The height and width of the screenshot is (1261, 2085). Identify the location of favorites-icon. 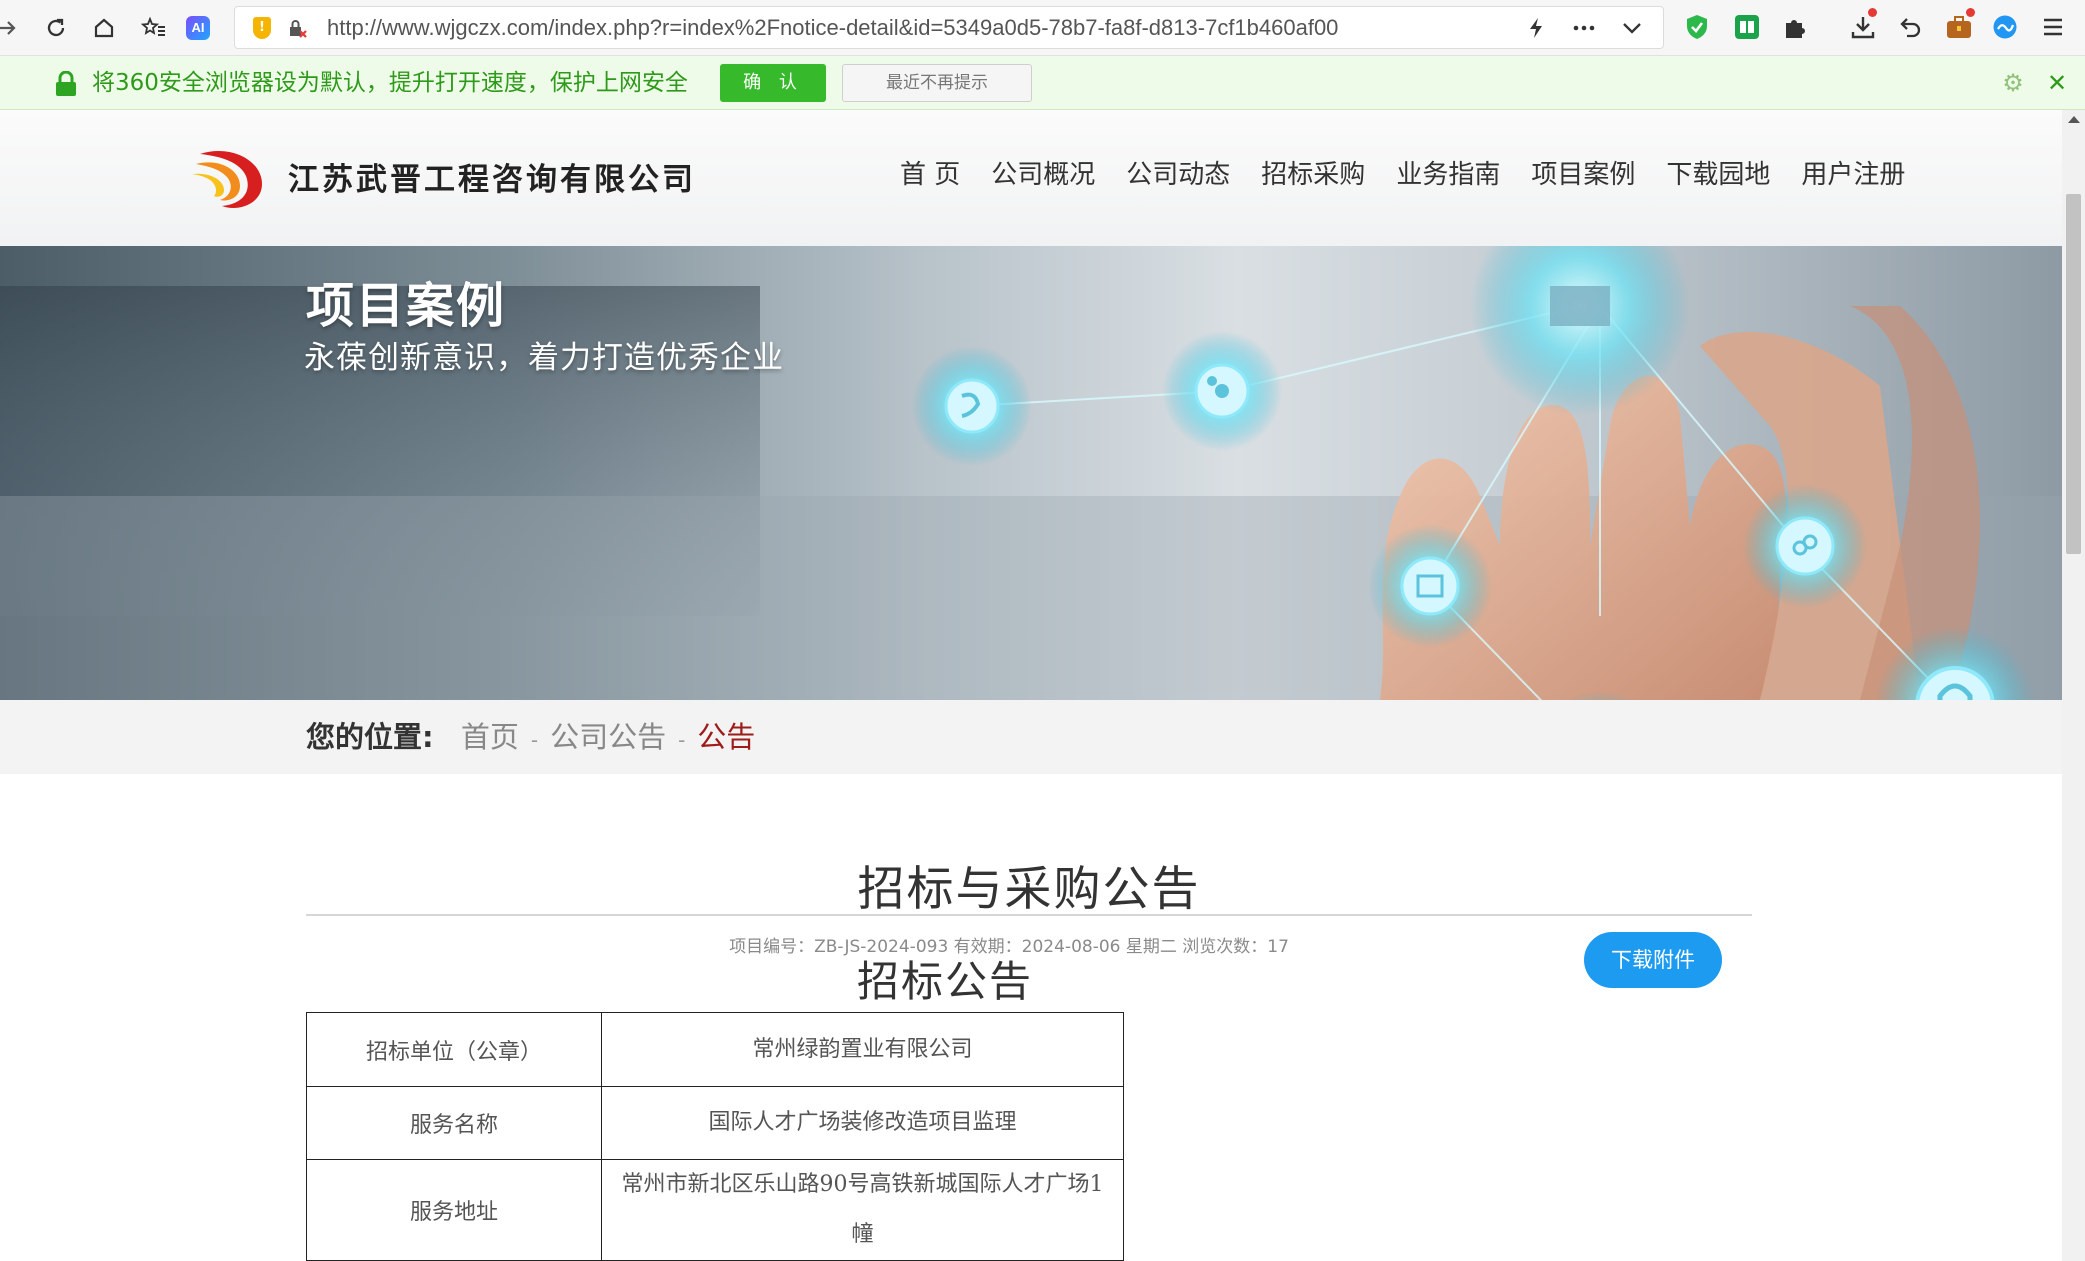
(154, 28).